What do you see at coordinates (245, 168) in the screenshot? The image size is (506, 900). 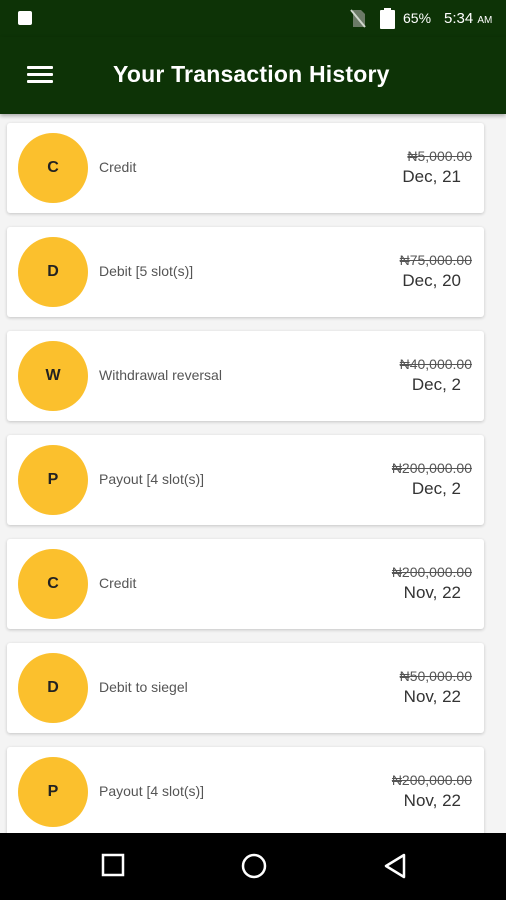 I see `transaction-card: C Credit ₦5,000.00 Dec, 21` at bounding box center [245, 168].